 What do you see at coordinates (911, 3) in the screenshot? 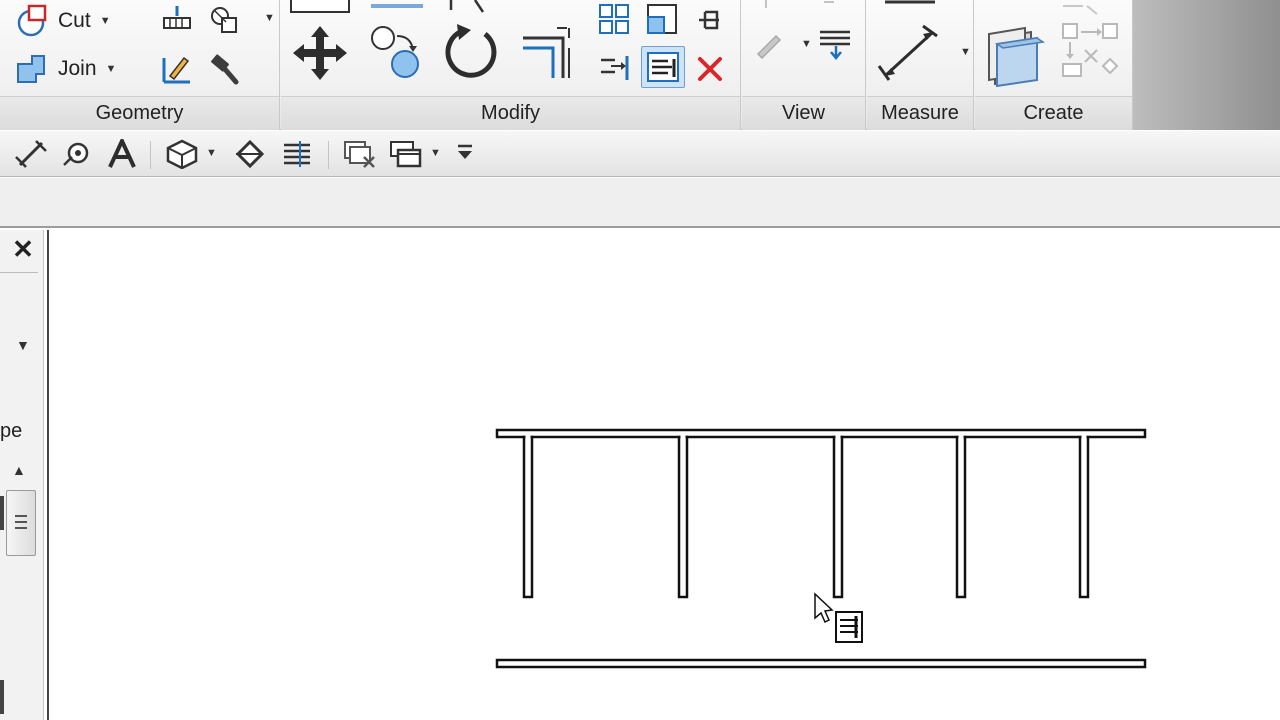
I see `measure-top-icon` at bounding box center [911, 3].